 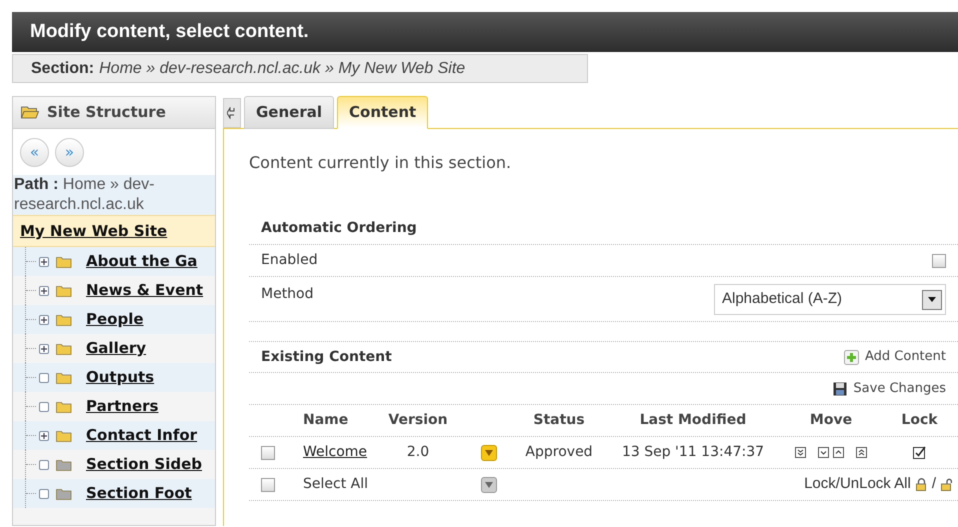 I want to click on tab: Content, so click(x=382, y=112).